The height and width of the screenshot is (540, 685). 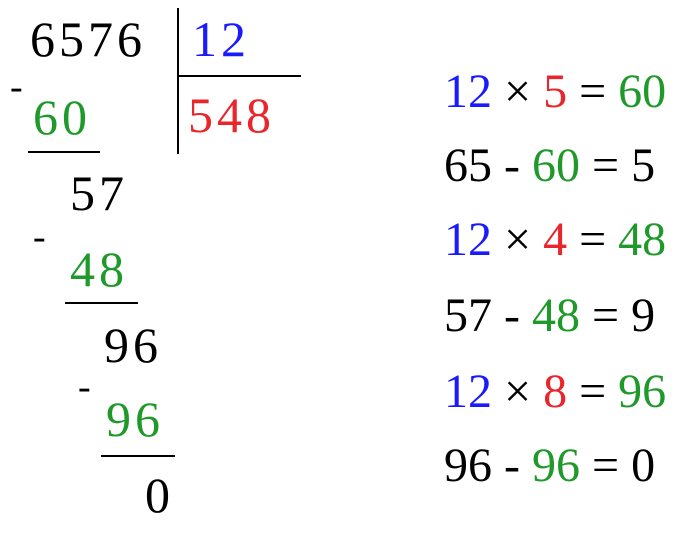 I want to click on subtrahend-2: 48, so click(x=99, y=269).